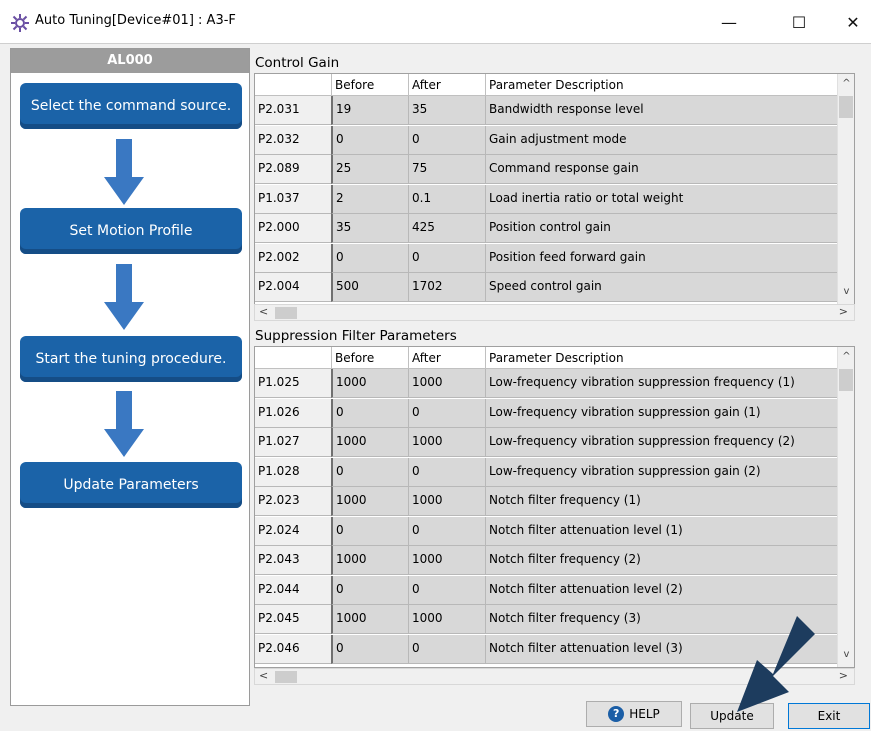 The height and width of the screenshot is (731, 871). What do you see at coordinates (669, 501) in the screenshot?
I see `param-description: Notch filter frequency (1)` at bounding box center [669, 501].